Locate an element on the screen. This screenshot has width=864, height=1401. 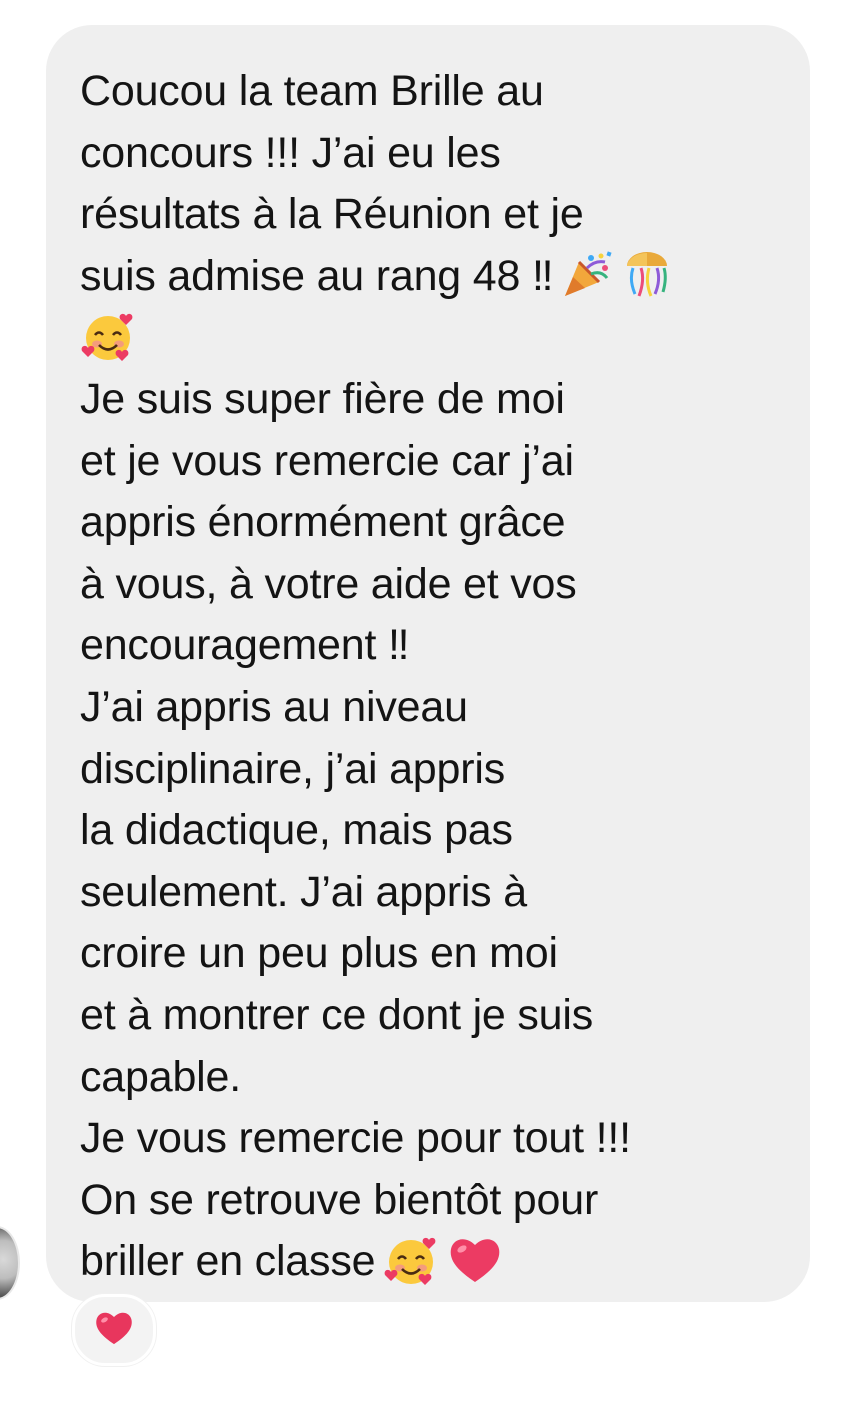
message-line: encouragement ‼ is located at coordinates (245, 645).